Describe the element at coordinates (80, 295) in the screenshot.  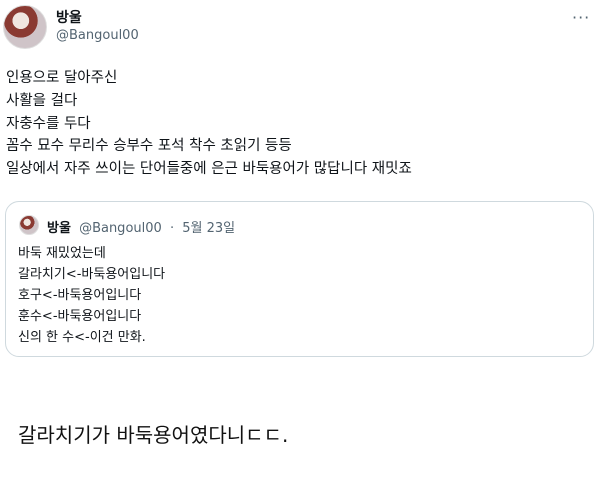
I see `quote-line: 호구<-바둑용어입니다` at that location.